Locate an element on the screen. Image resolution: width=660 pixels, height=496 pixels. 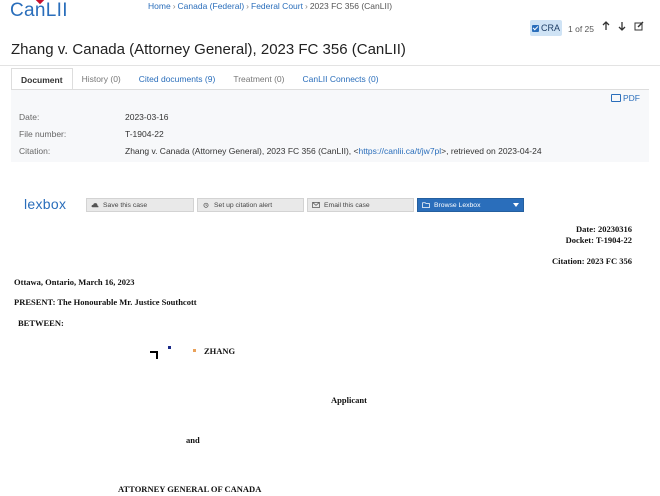
breadcrumb-canada-federal: Canada (Federal) is located at coordinates (211, 6).